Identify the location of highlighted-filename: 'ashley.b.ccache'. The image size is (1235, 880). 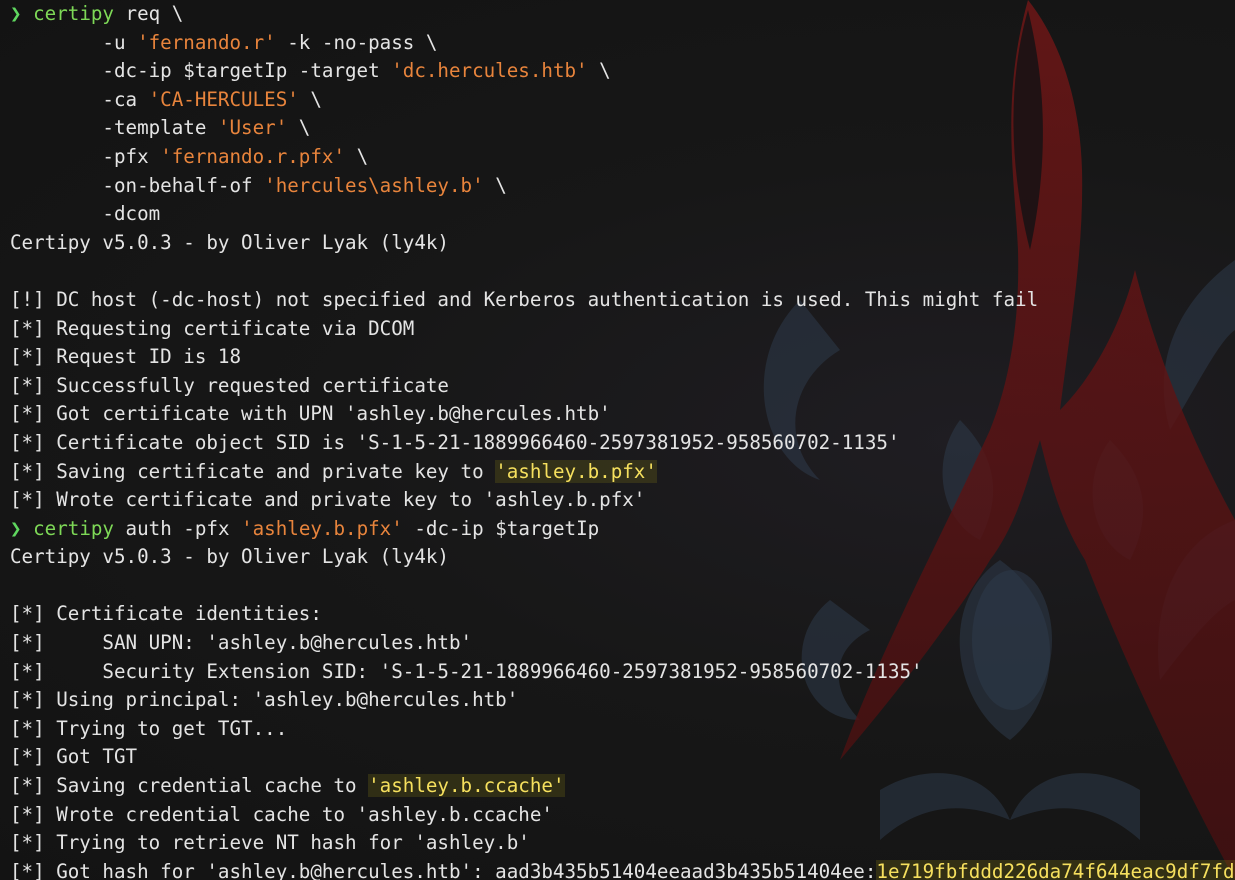
(466, 786).